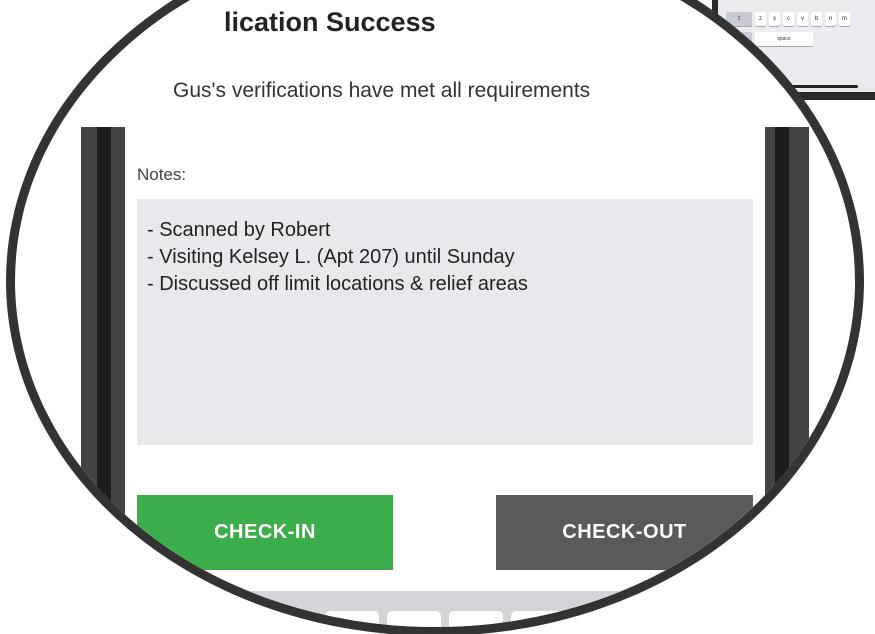 The image size is (875, 634). I want to click on status-title: lication Success, so click(330, 22).